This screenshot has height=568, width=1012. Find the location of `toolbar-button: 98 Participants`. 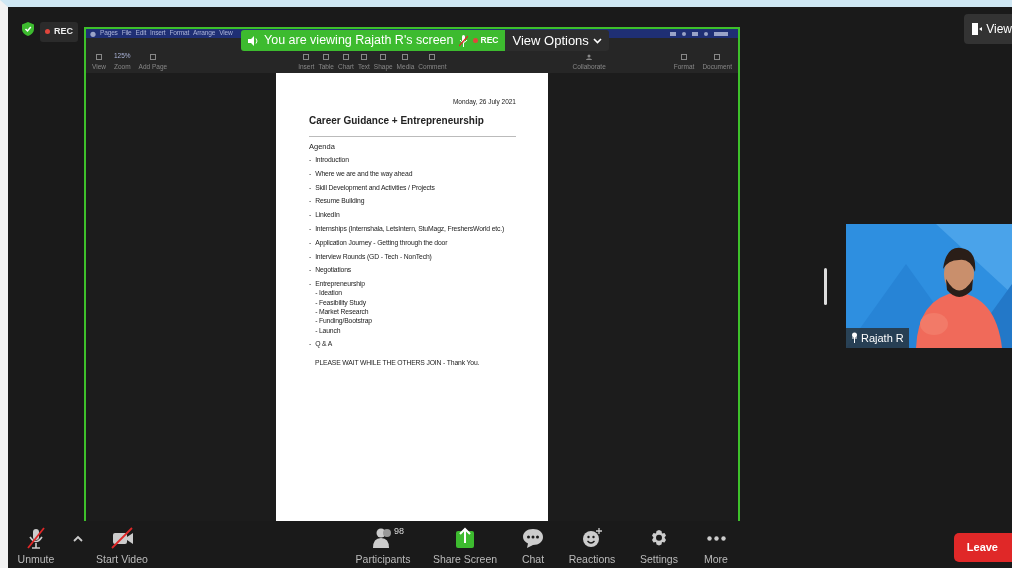

toolbar-button: 98 Participants is located at coordinates (383, 547).